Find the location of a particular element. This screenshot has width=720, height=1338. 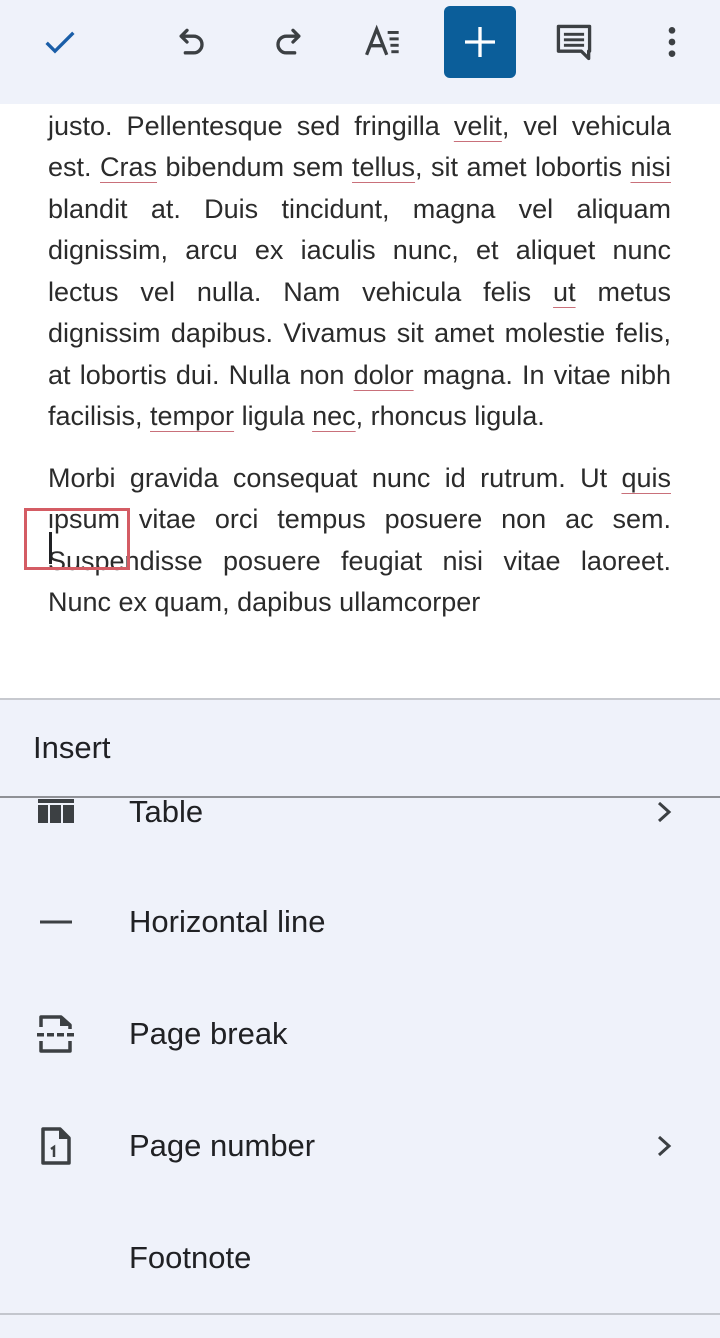

spellcheck-flagged-word: velit is located at coordinates (477, 125).